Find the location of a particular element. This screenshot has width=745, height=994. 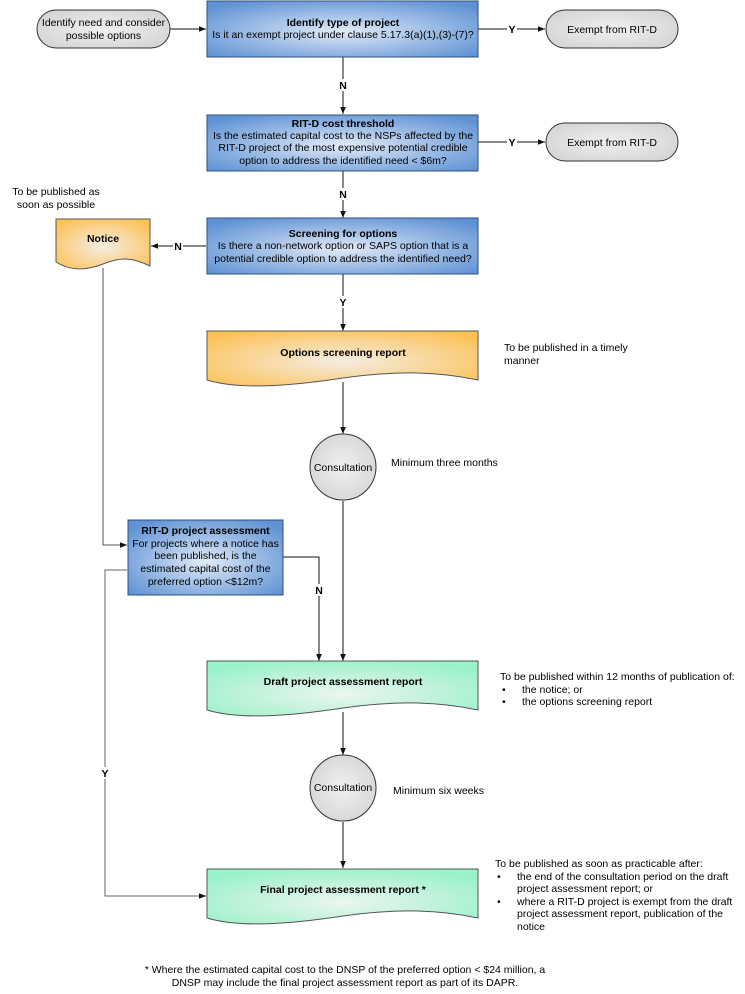

document-options-screening-report: Options screening report is located at coordinates (342, 358).